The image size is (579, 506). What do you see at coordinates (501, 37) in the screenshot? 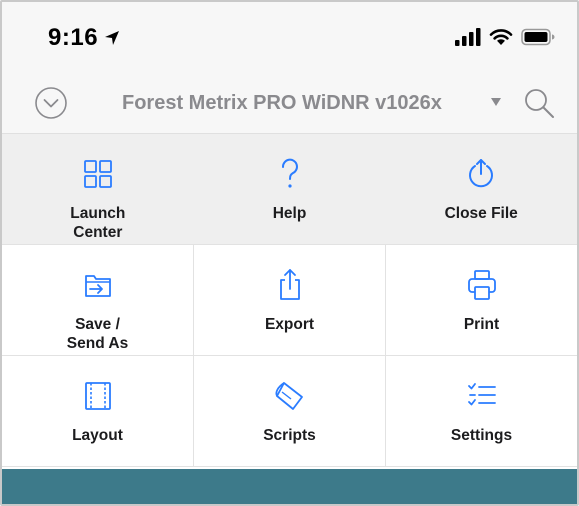
I see `wifi-icon` at bounding box center [501, 37].